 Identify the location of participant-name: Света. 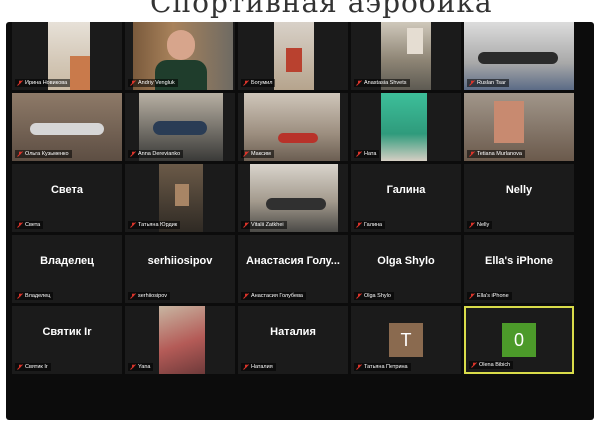
(33, 225).